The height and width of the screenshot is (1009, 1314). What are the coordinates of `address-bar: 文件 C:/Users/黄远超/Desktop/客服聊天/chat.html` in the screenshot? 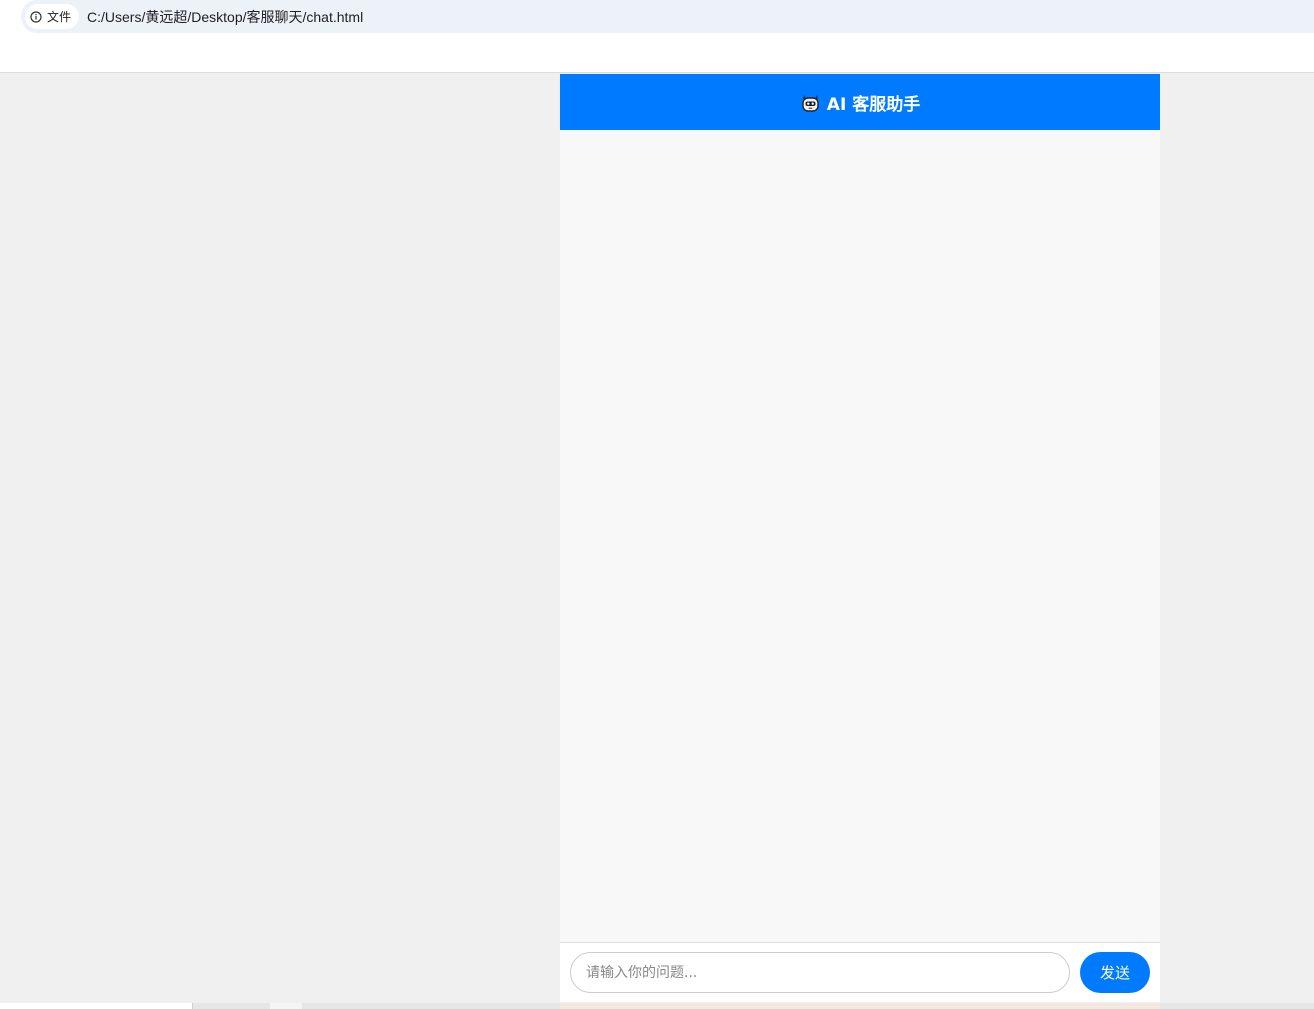 It's located at (667, 16).